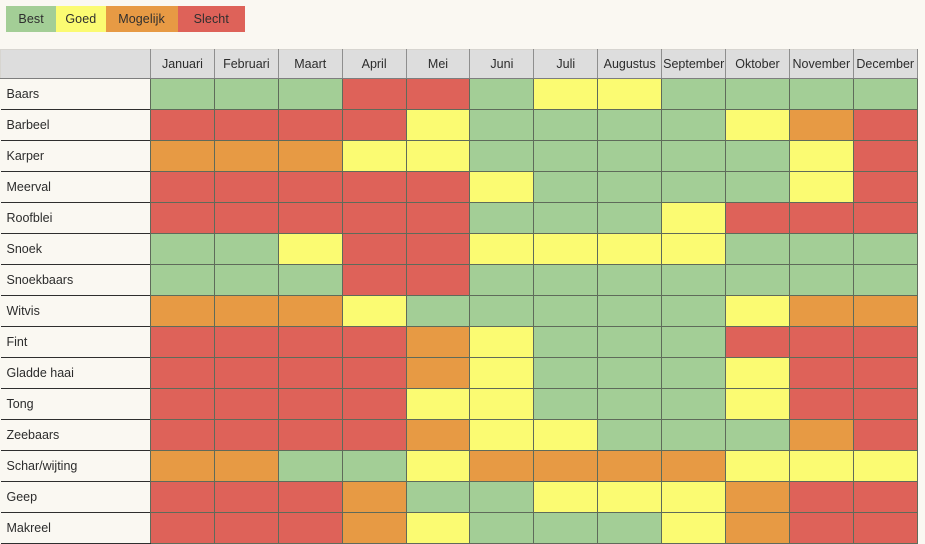  I want to click on row-label: Roofblei, so click(75, 218).